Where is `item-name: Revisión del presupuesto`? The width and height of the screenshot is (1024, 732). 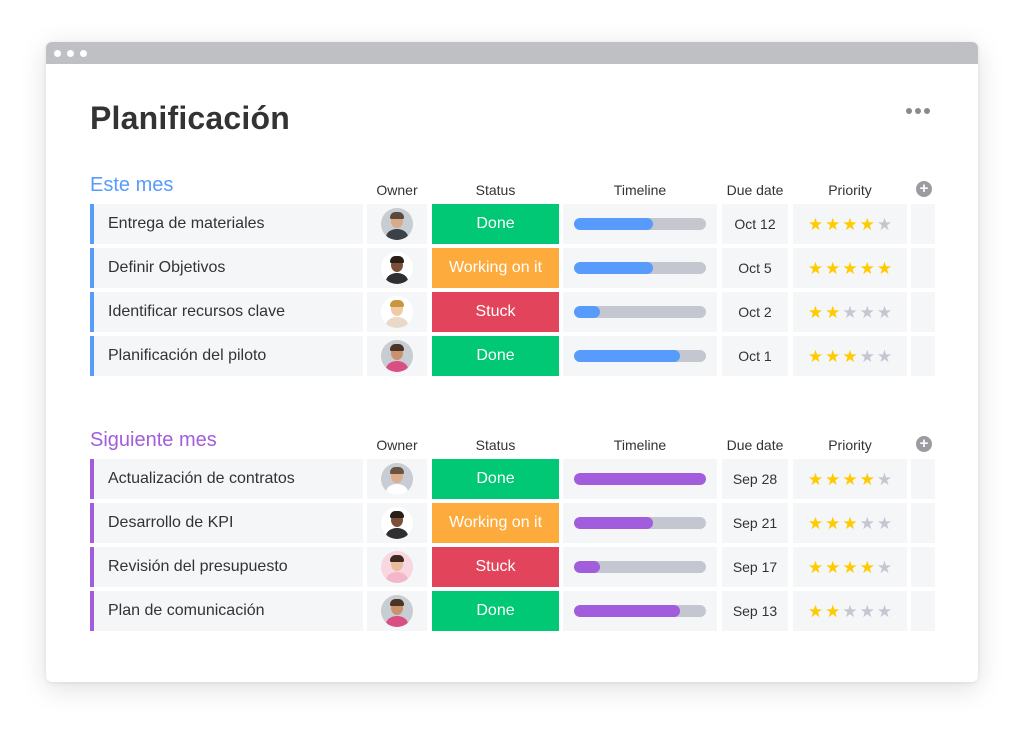 item-name: Revisión del presupuesto is located at coordinates (226, 567).